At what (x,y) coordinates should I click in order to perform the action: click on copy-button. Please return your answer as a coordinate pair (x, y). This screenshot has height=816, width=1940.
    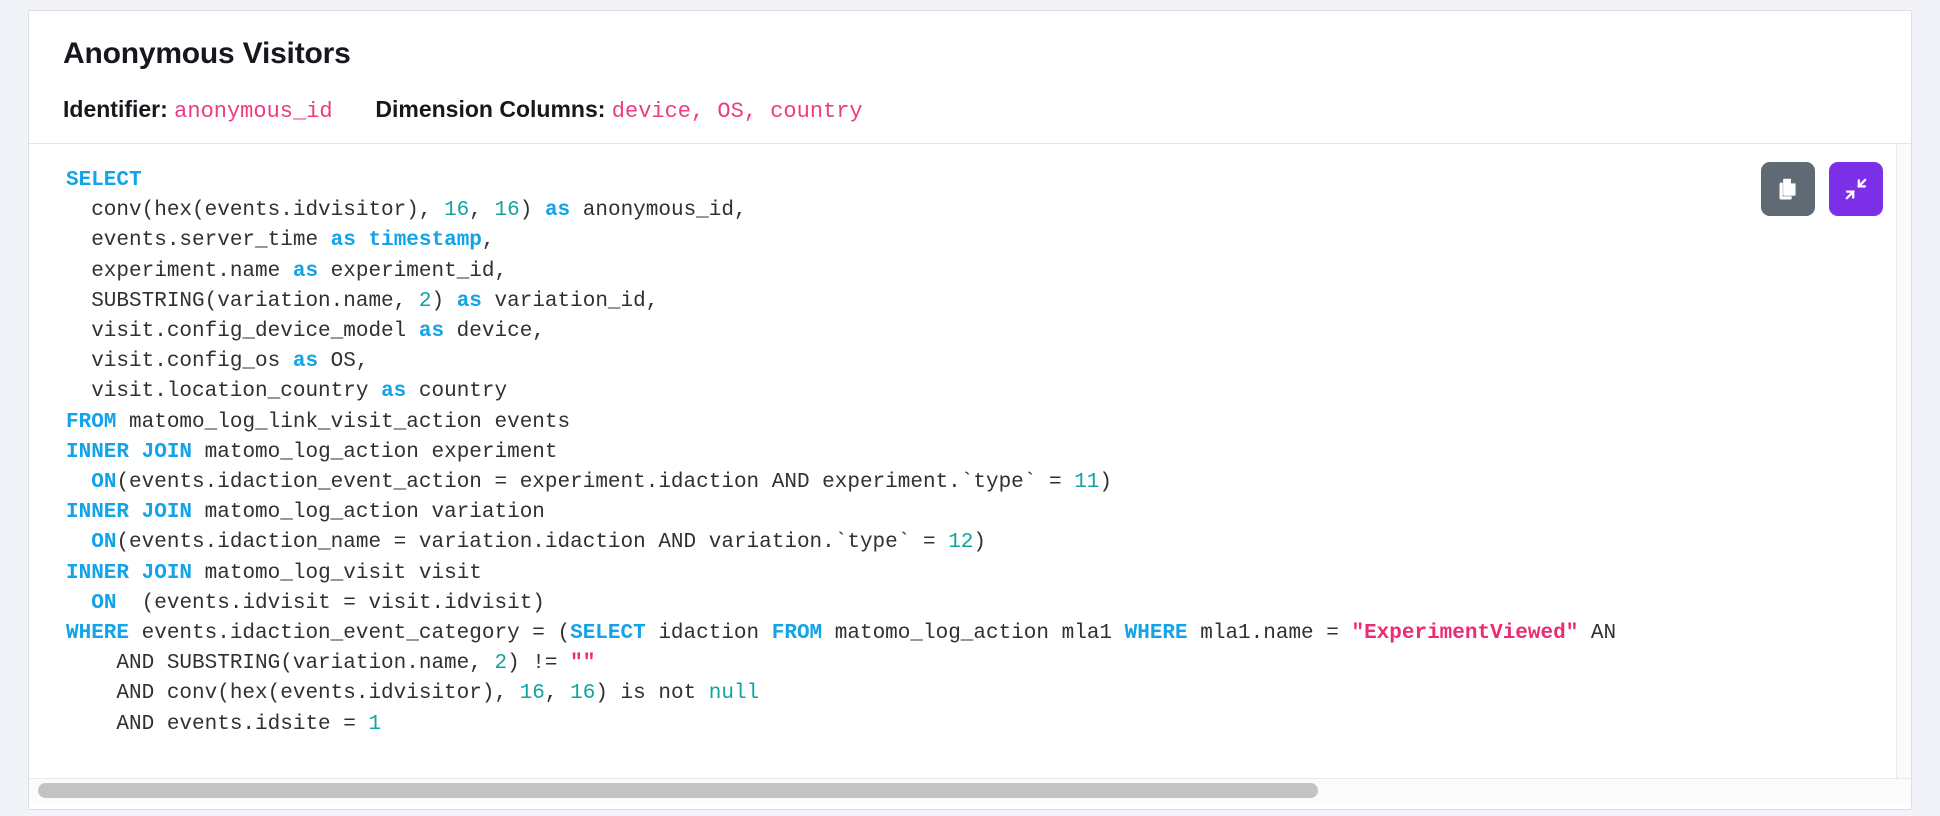
    Looking at the image, I should click on (1788, 188).